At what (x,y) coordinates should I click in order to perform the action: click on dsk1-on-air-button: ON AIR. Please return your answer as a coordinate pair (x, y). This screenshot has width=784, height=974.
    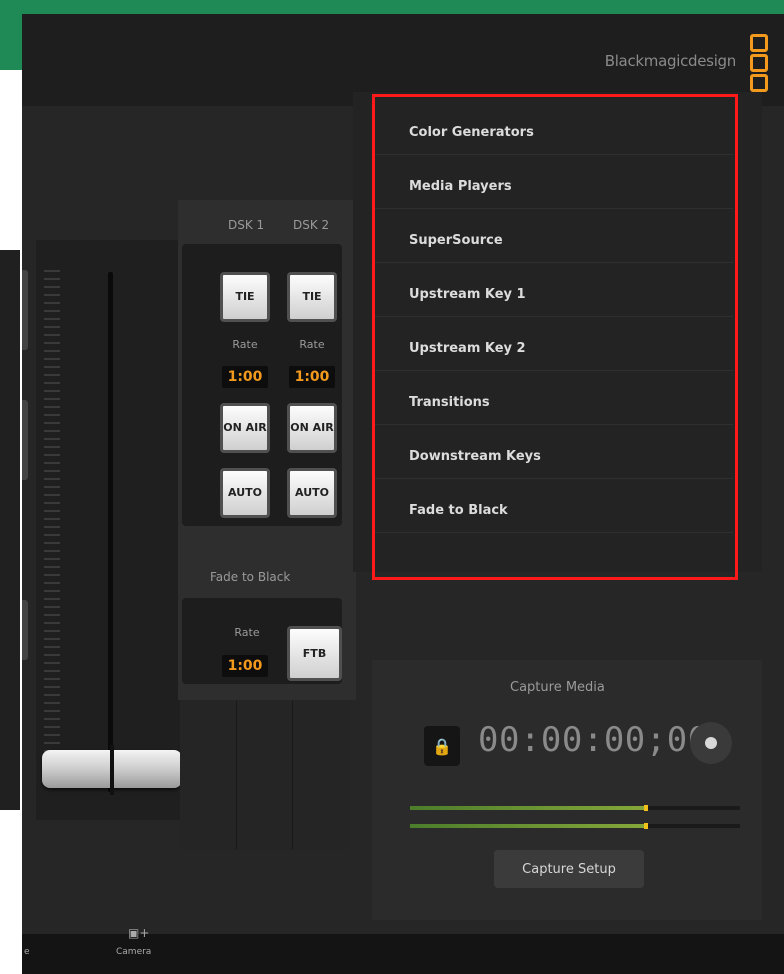
    Looking at the image, I should click on (245, 428).